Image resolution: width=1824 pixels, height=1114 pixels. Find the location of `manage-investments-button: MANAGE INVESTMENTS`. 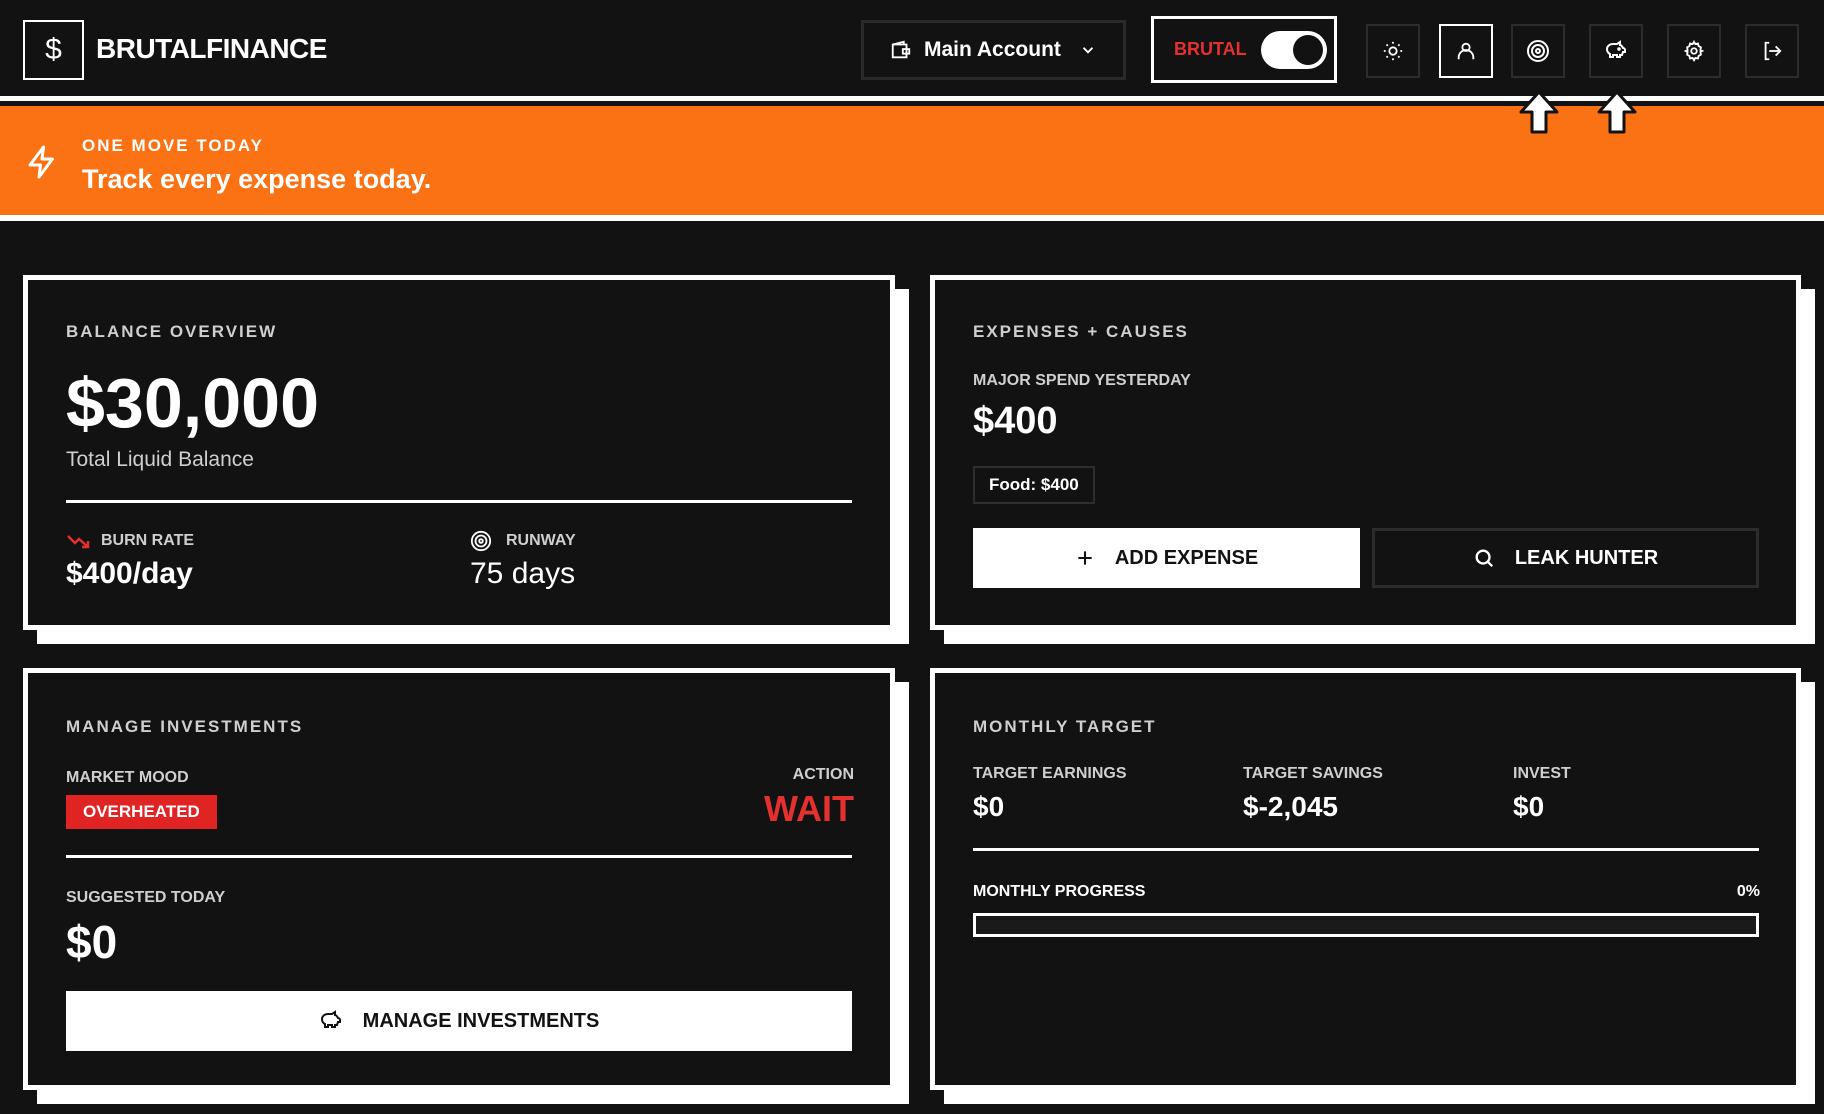

manage-investments-button: MANAGE INVESTMENTS is located at coordinates (459, 1021).